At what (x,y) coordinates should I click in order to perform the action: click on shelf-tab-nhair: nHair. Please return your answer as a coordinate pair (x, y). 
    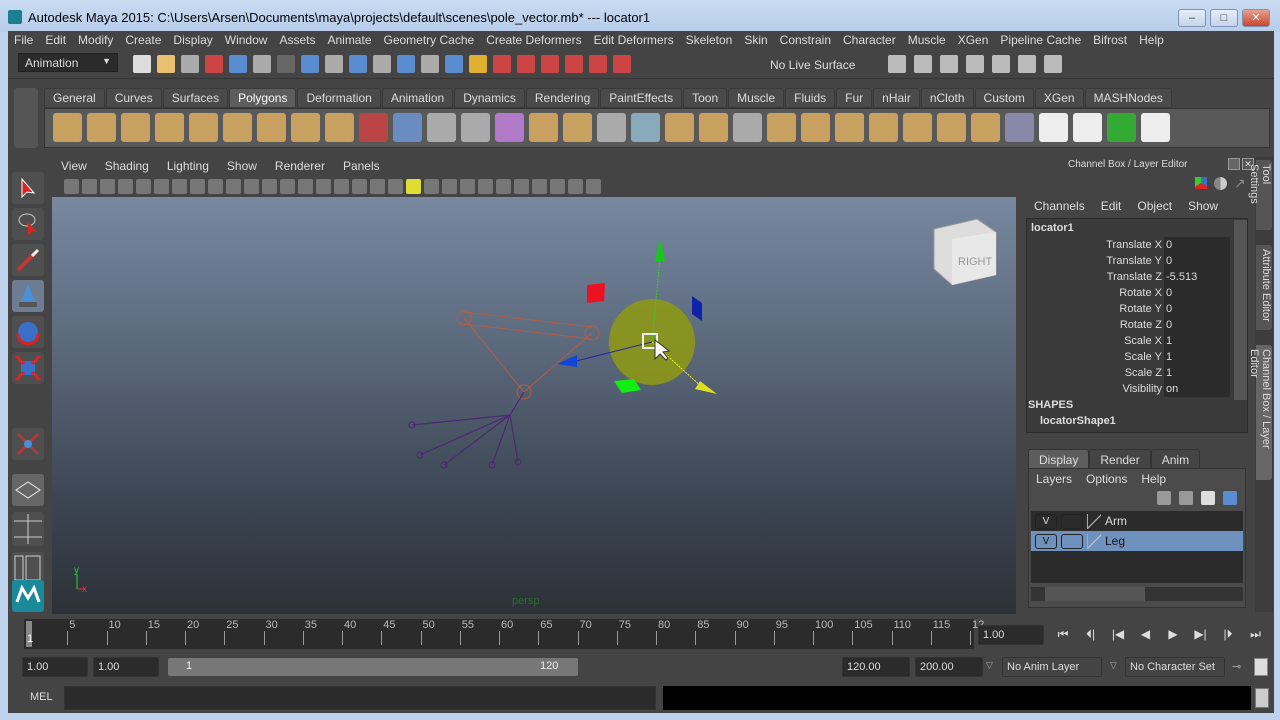
    Looking at the image, I should click on (896, 98).